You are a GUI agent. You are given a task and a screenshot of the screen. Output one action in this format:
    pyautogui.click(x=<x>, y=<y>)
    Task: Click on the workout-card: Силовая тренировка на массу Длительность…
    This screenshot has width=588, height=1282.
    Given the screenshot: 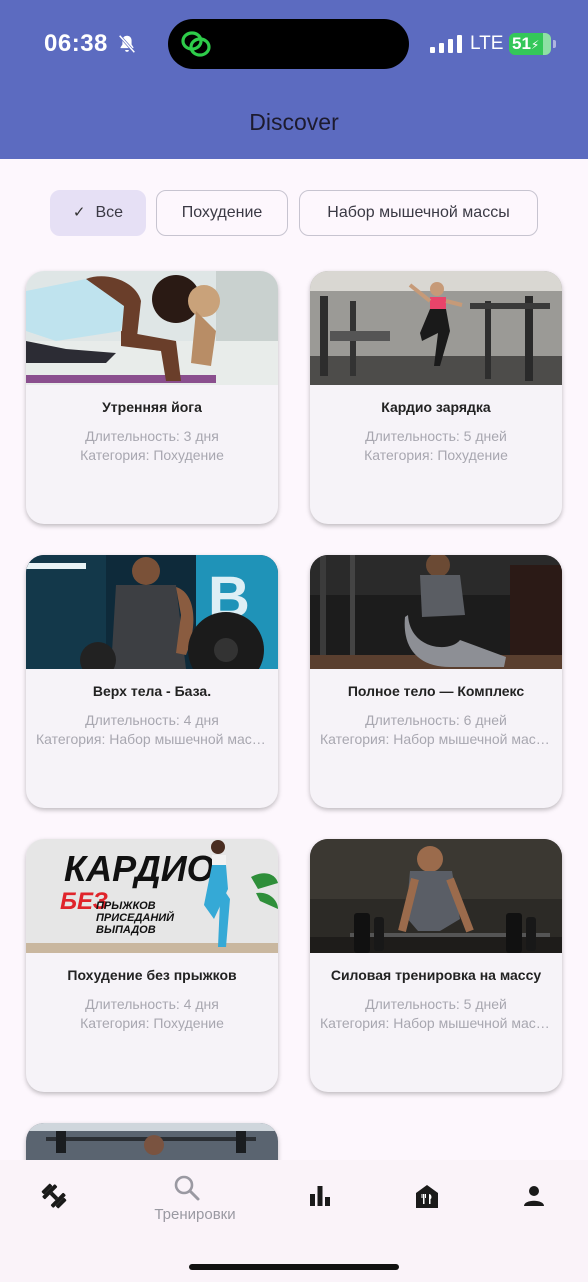 What is the action you would take?
    pyautogui.click(x=436, y=965)
    